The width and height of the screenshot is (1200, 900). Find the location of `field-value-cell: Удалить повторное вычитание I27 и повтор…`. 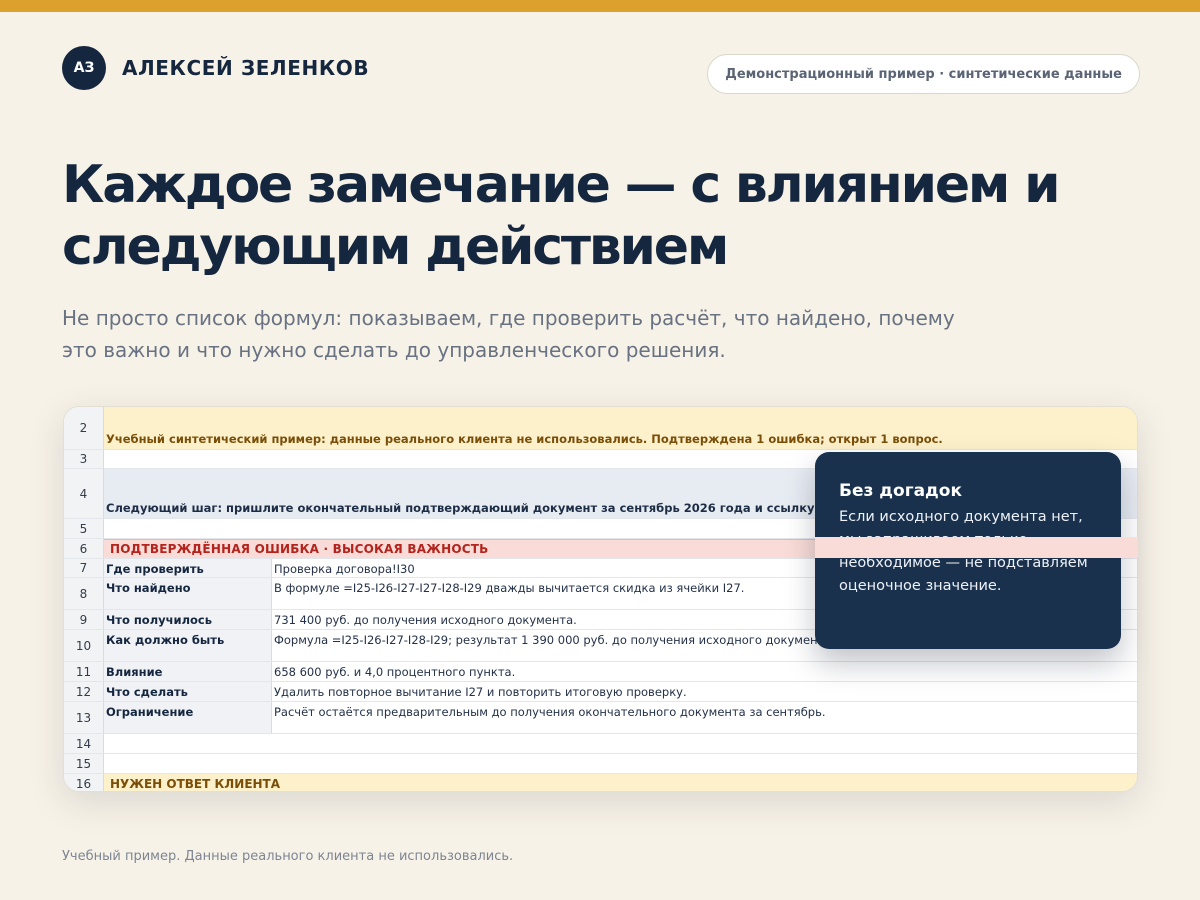

field-value-cell: Удалить повторное вычитание I27 и повтор… is located at coordinates (704, 691).